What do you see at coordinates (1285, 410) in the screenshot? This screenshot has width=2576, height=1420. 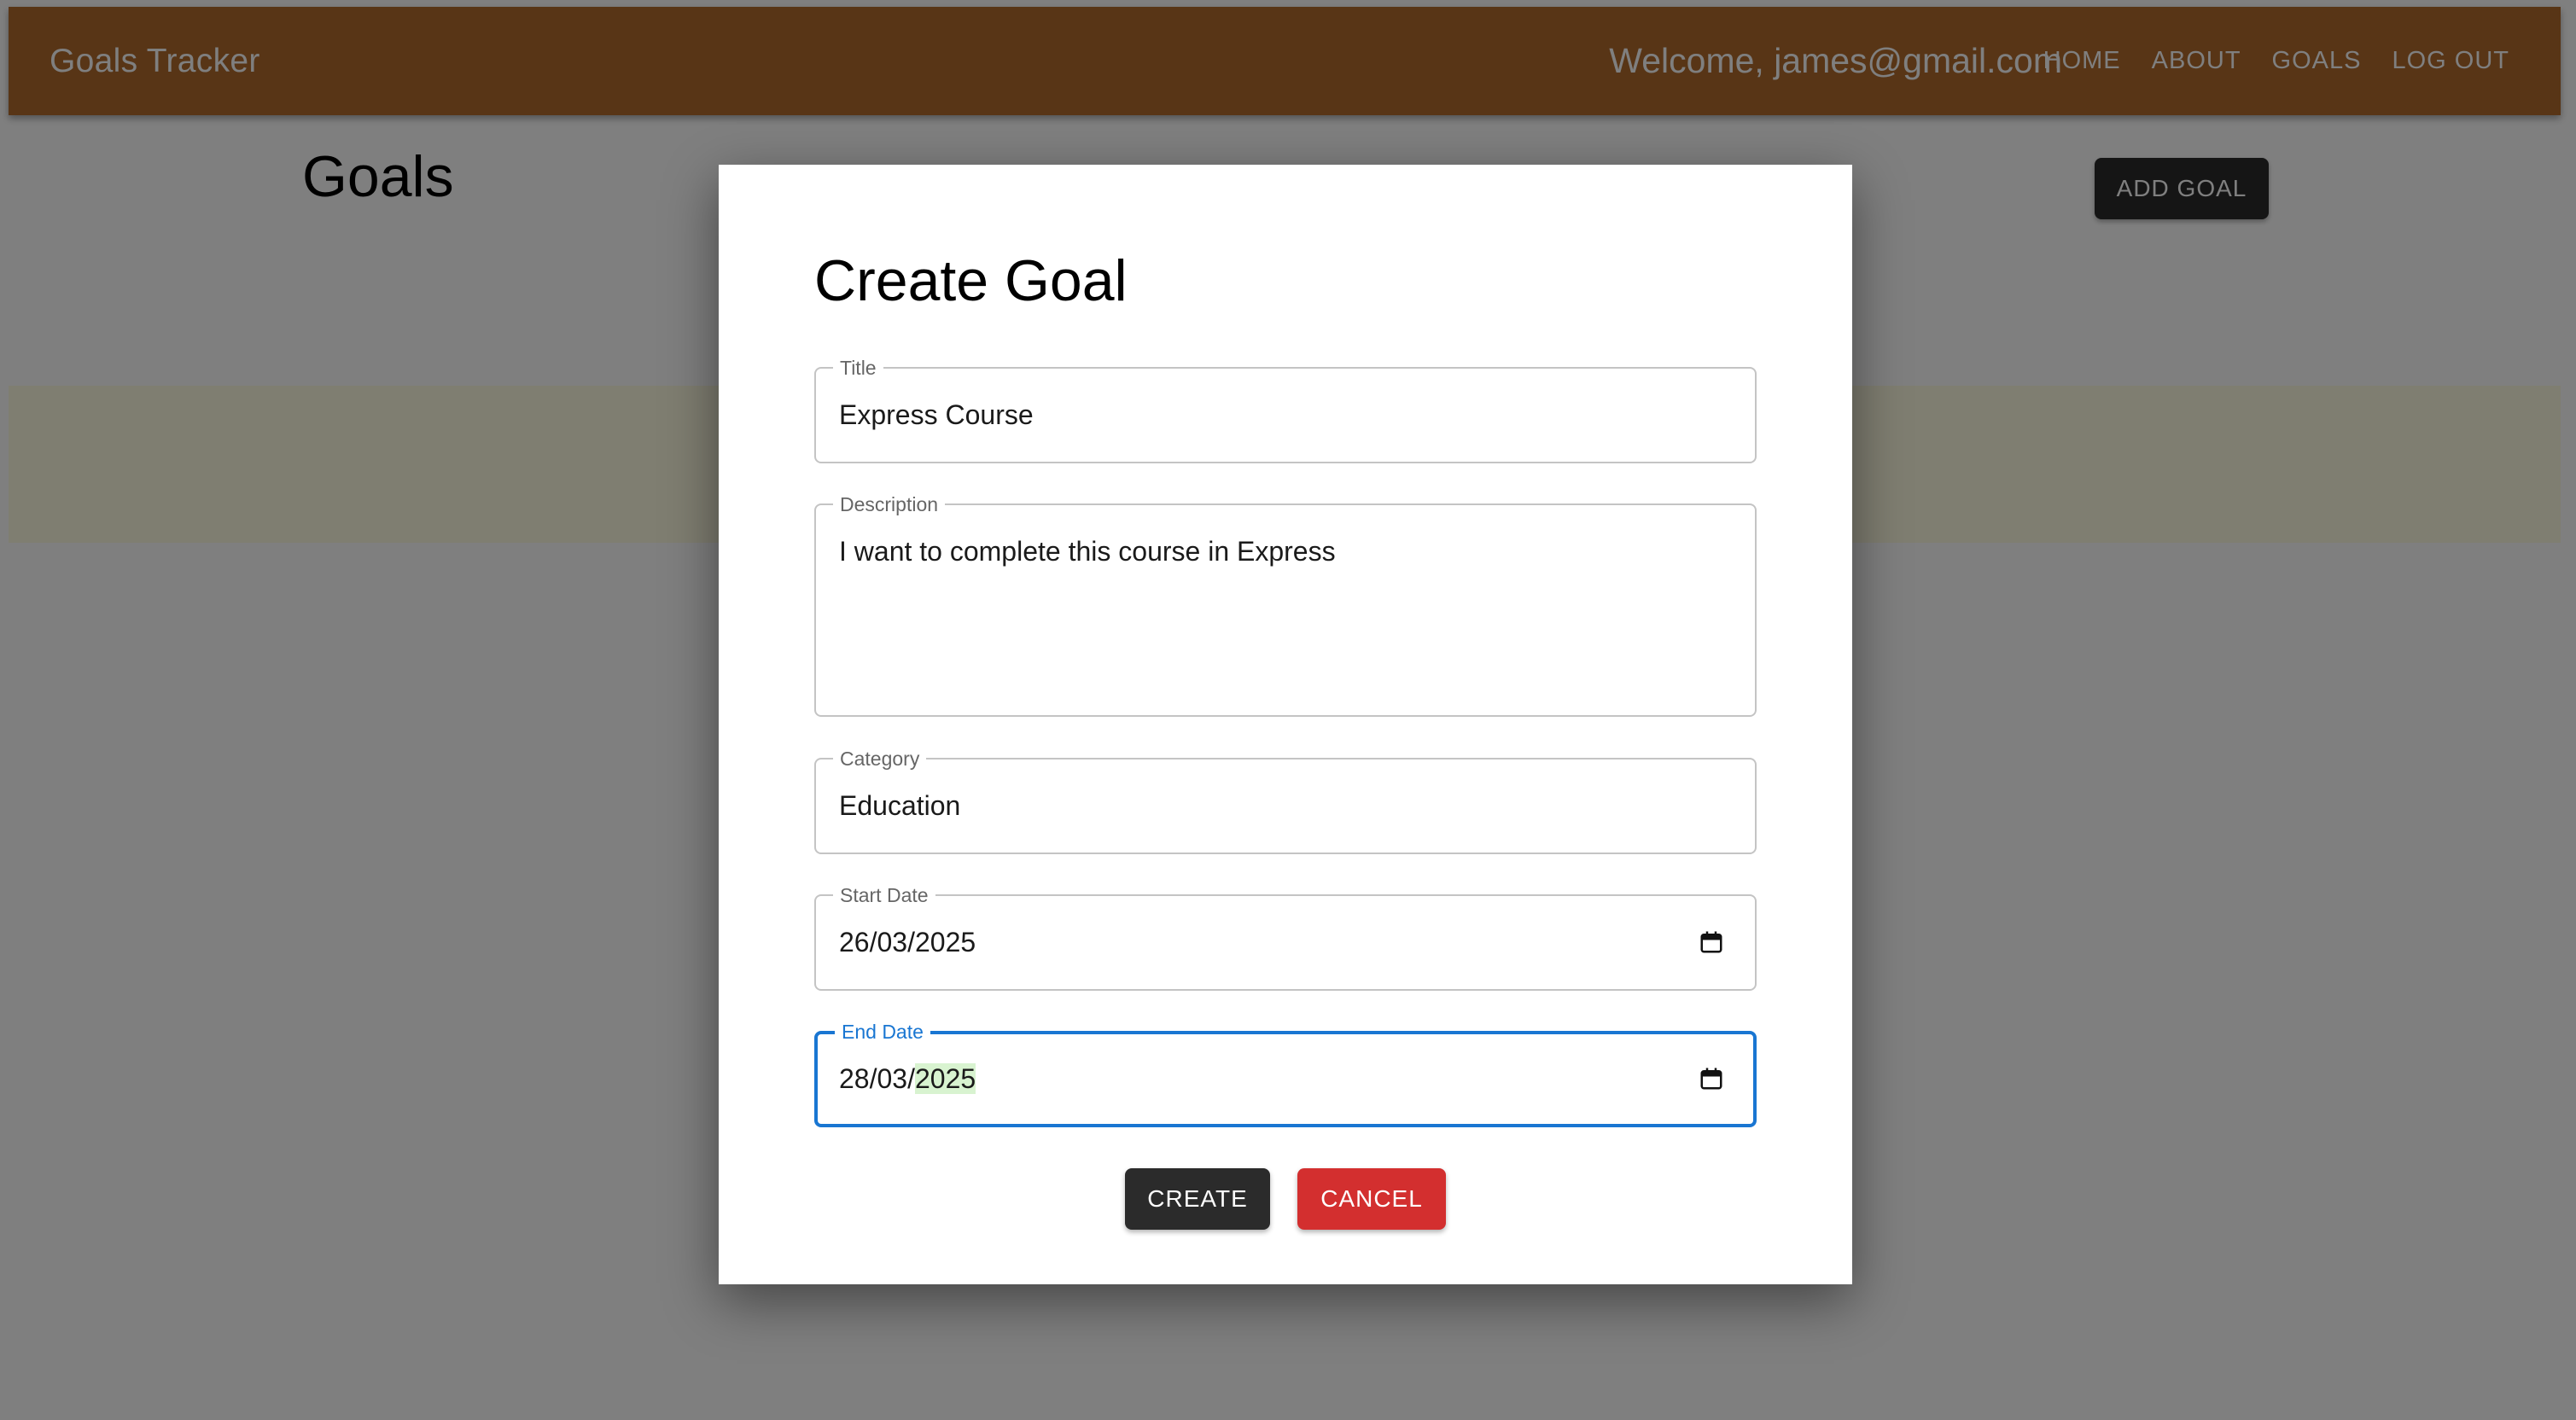 I see `title-field: Title Express Course` at bounding box center [1285, 410].